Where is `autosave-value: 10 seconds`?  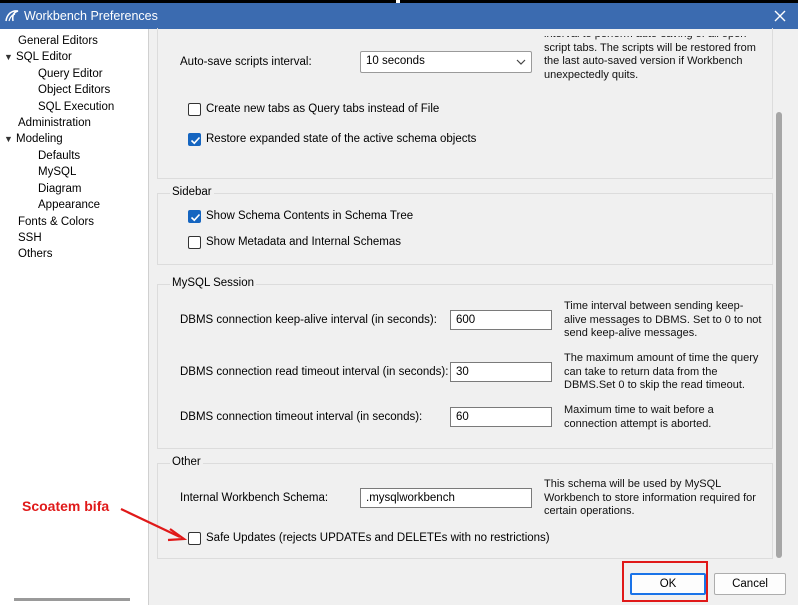
autosave-value: 10 seconds is located at coordinates (395, 61).